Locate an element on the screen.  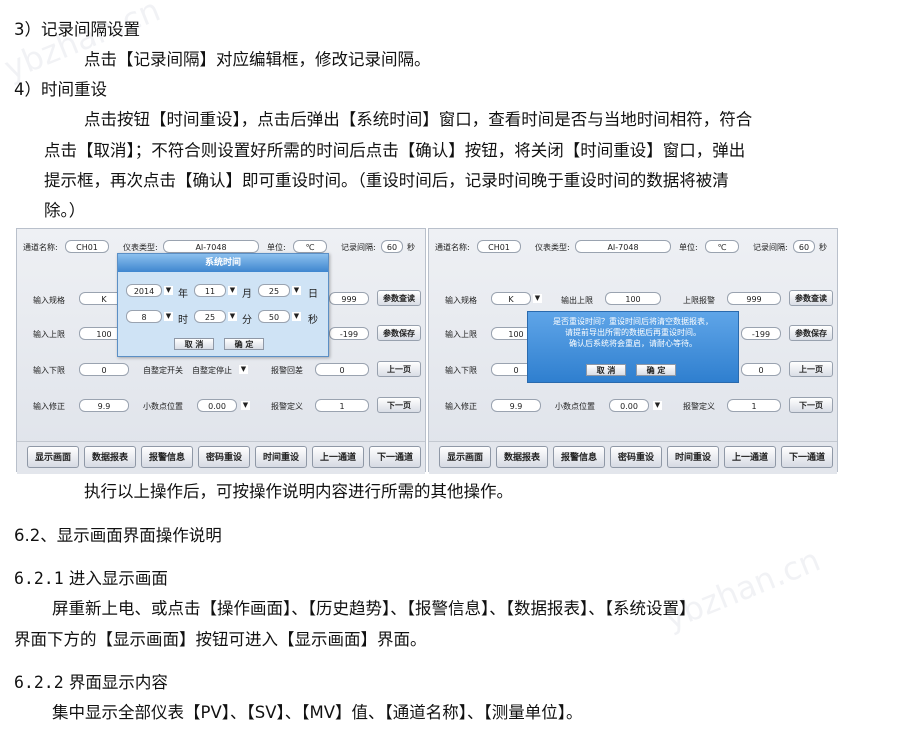
unit-label: 单位: is located at coordinates (688, 247).